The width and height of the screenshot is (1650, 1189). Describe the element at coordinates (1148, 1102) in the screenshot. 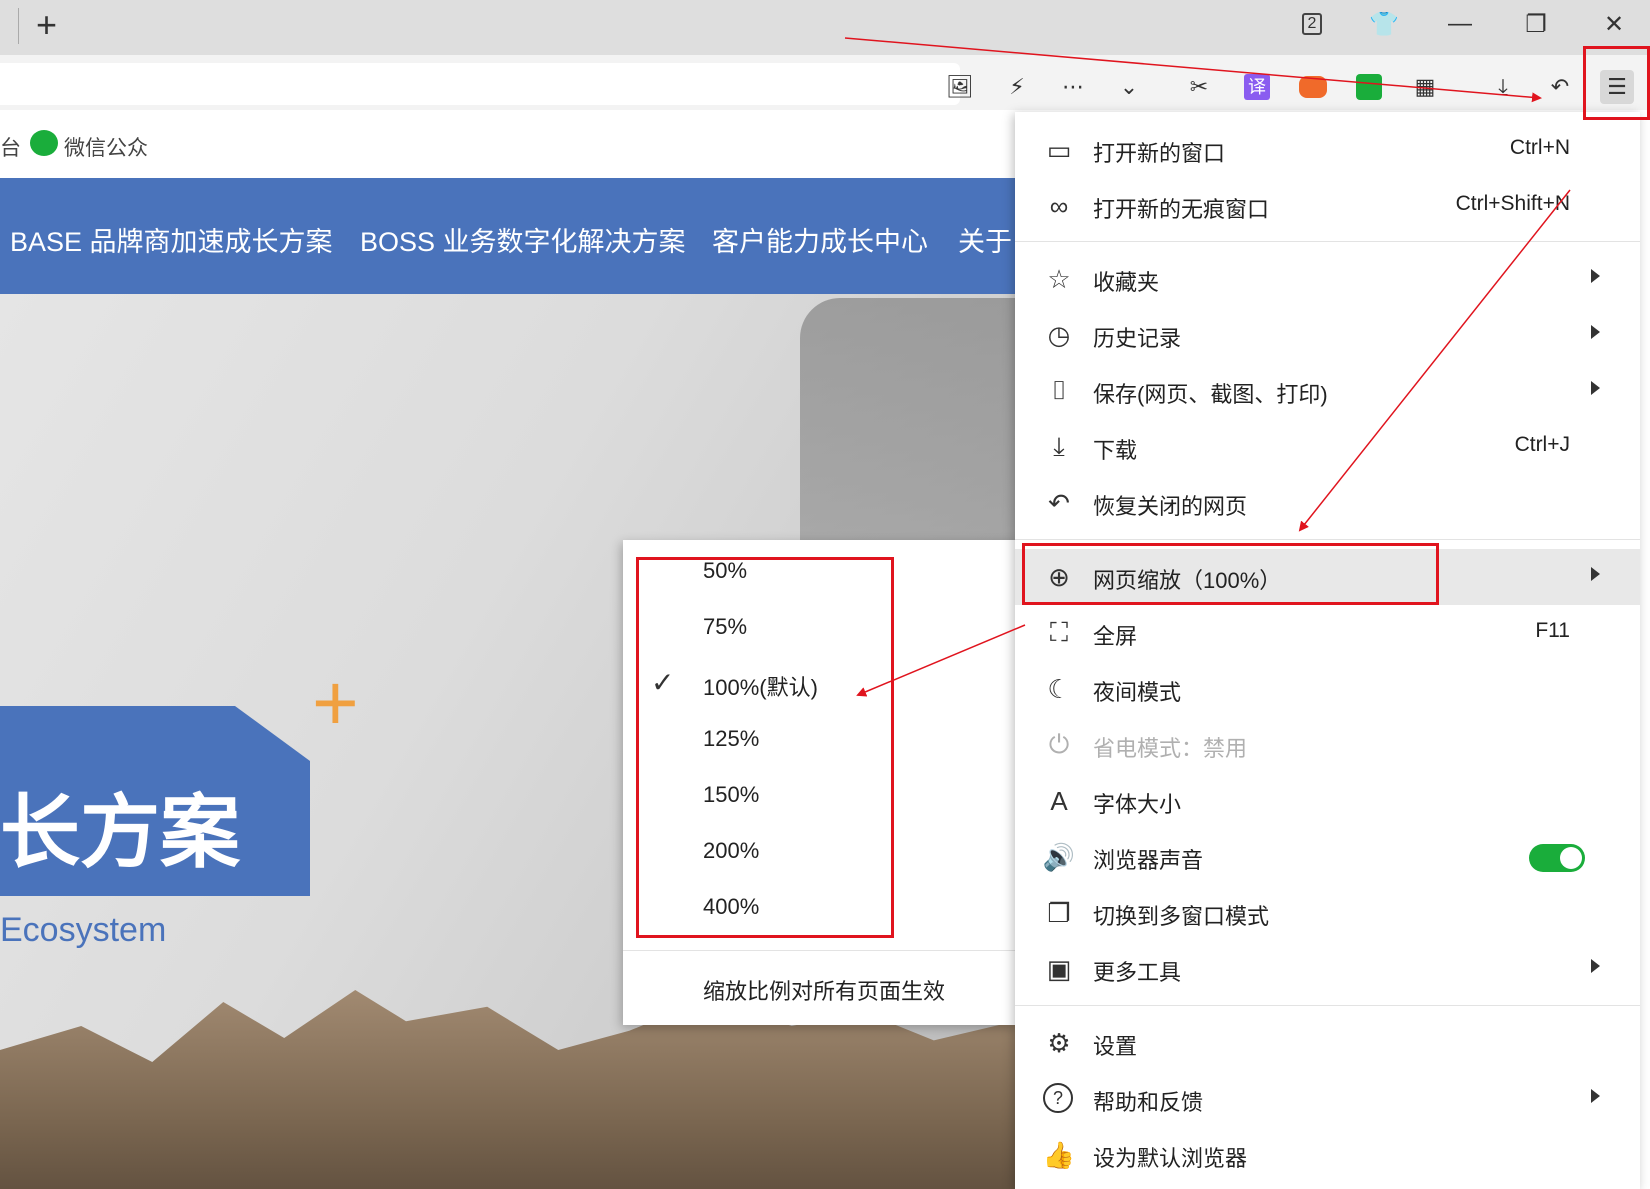

I see `menu-item-label: 帮助和反馈` at that location.